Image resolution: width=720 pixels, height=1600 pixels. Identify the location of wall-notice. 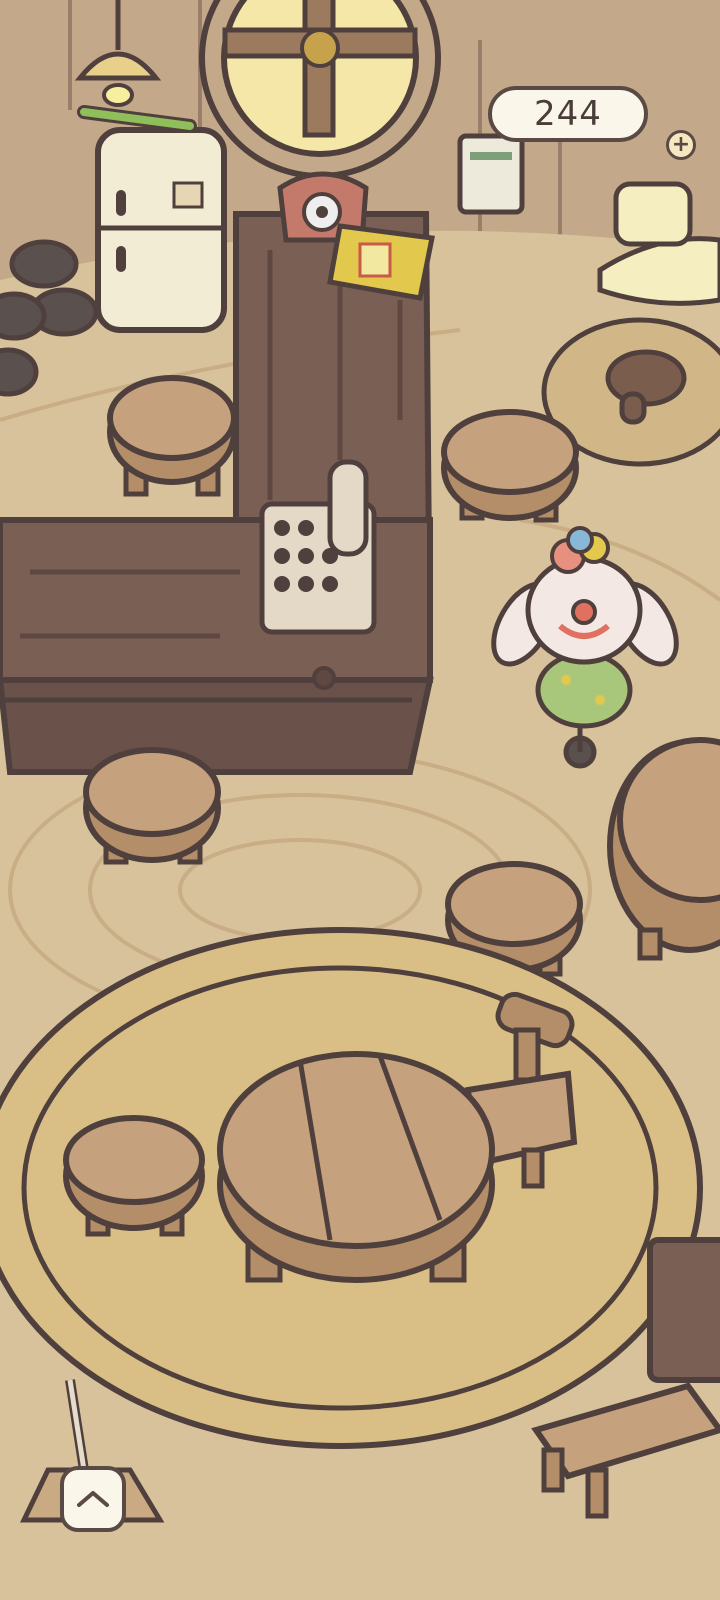
(491, 174).